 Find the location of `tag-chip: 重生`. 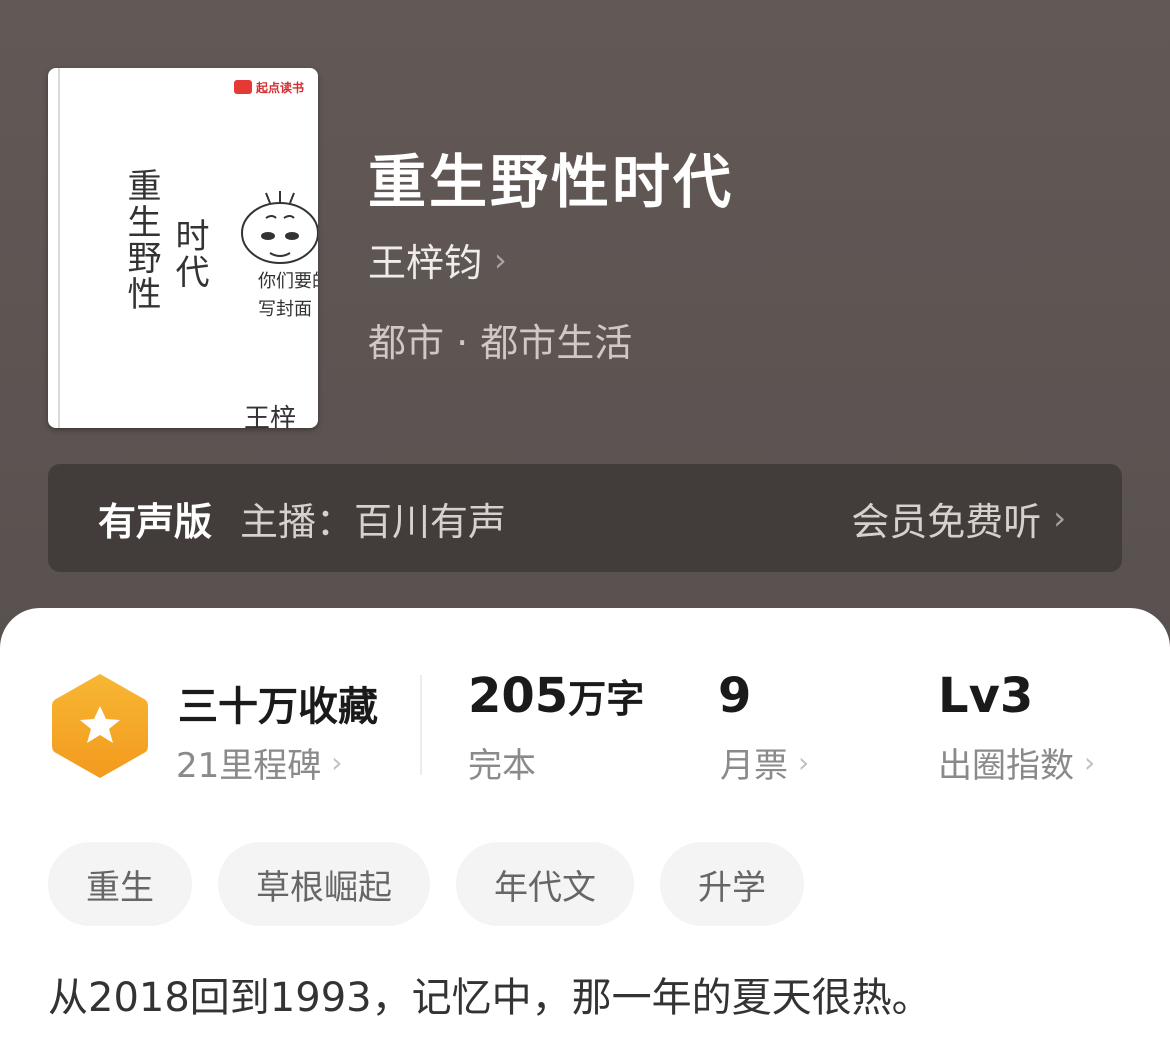

tag-chip: 重生 is located at coordinates (120, 884).